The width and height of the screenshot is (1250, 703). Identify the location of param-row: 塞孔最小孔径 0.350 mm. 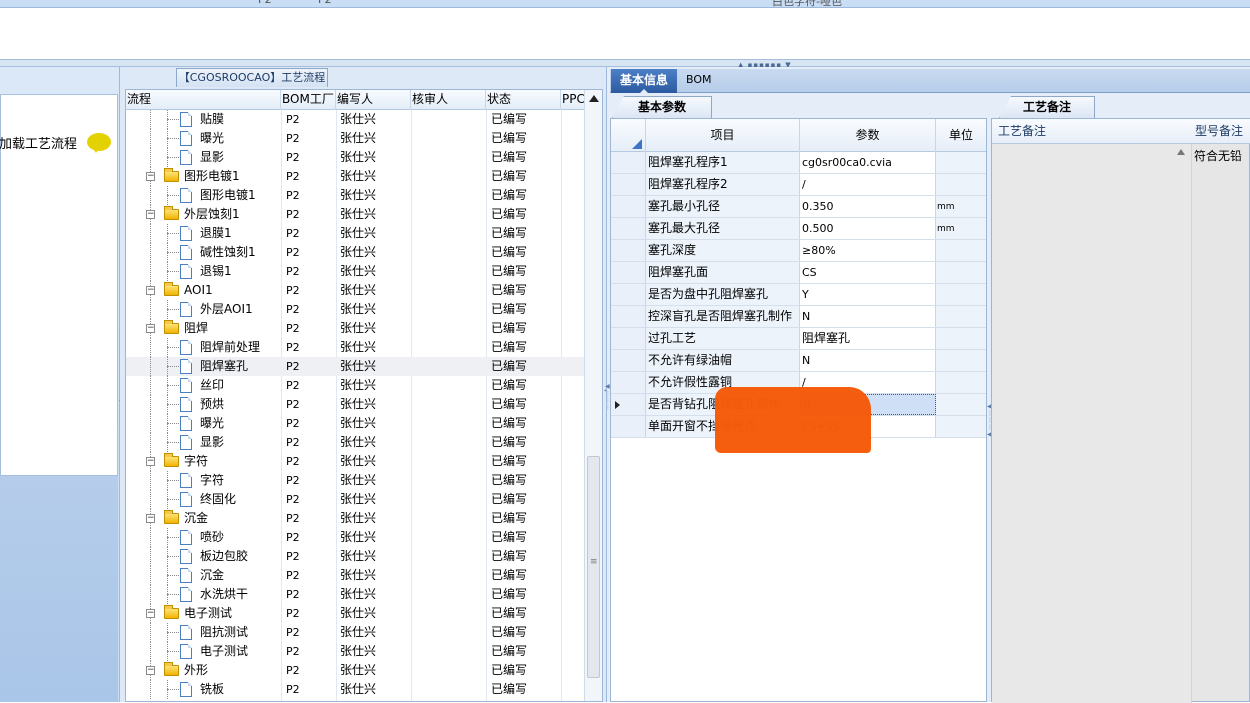
(798, 207).